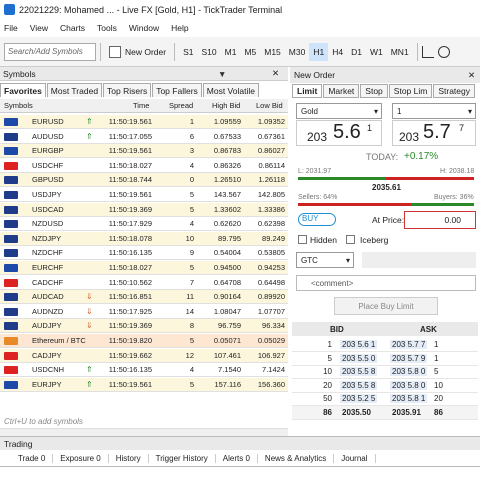 The height and width of the screenshot is (479, 480). I want to click on menu-charts: Charts, so click(72, 28).